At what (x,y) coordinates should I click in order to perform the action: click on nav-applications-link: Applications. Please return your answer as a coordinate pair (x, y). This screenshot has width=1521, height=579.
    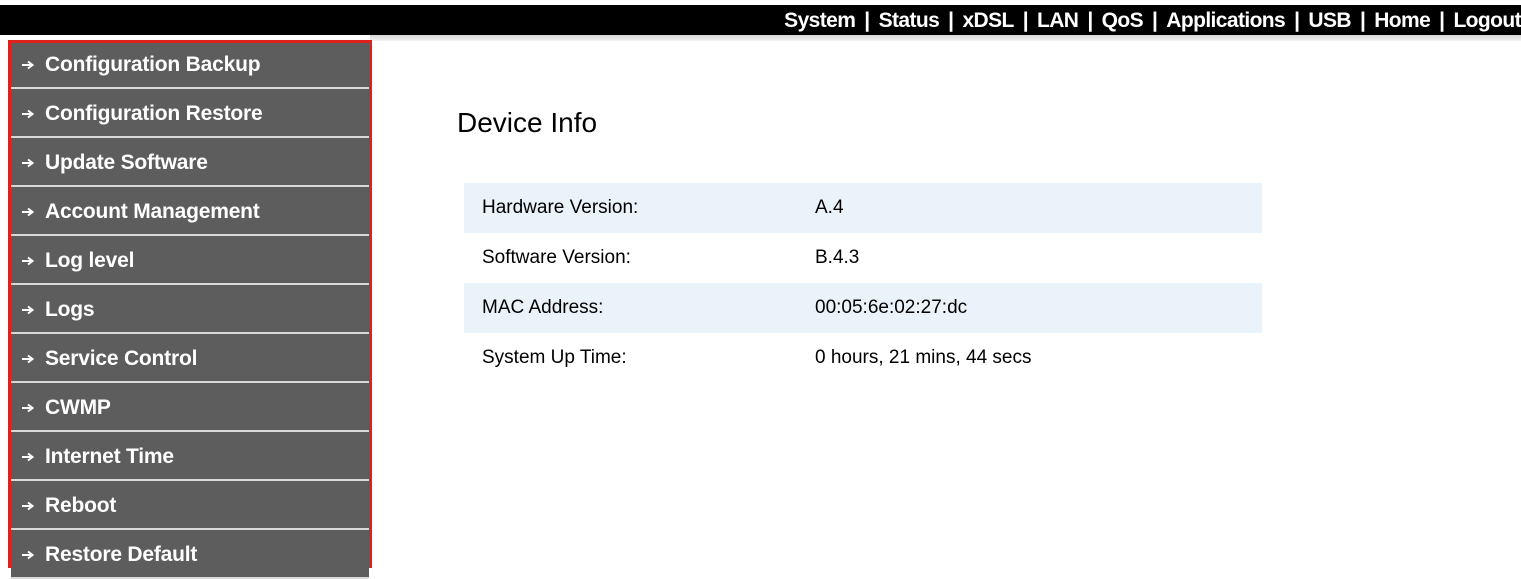
    Looking at the image, I should click on (1225, 21).